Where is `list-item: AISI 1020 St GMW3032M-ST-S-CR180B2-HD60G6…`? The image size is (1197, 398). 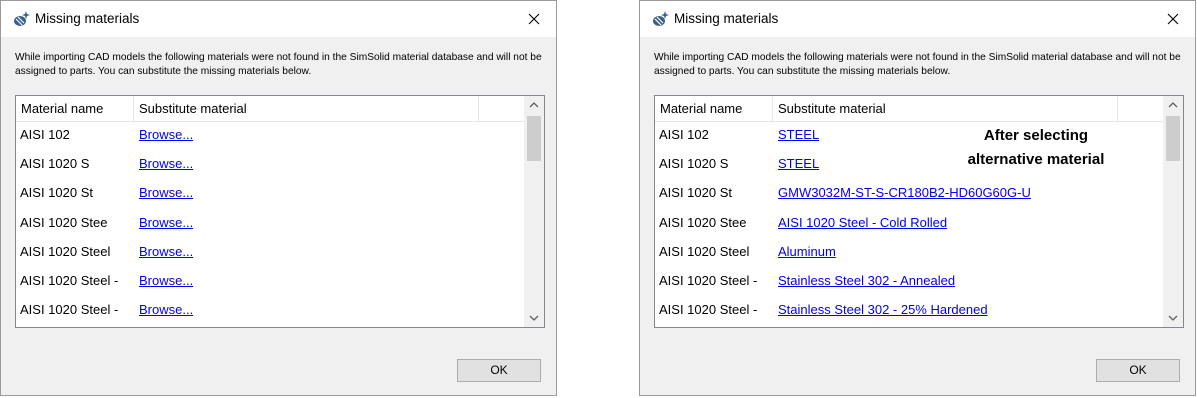 list-item: AISI 1020 St GMW3032M-ST-S-CR180B2-HD60G6… is located at coordinates (909, 195).